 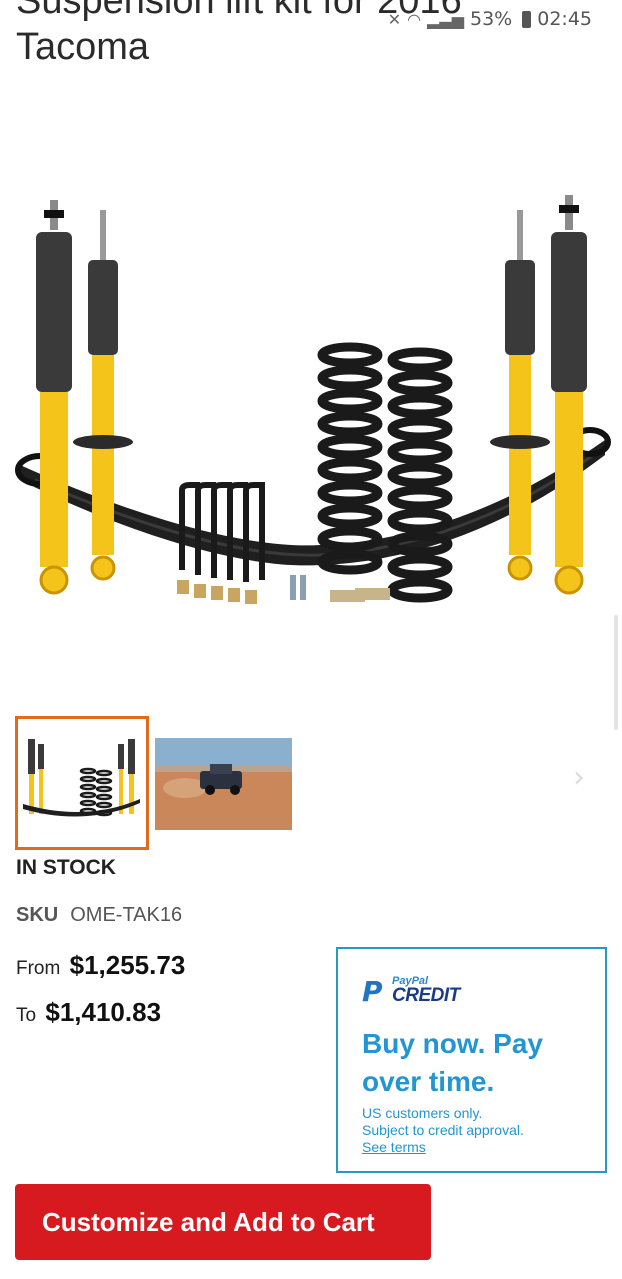 I want to click on sku: SKU OME-TAK16, so click(x=99, y=915).